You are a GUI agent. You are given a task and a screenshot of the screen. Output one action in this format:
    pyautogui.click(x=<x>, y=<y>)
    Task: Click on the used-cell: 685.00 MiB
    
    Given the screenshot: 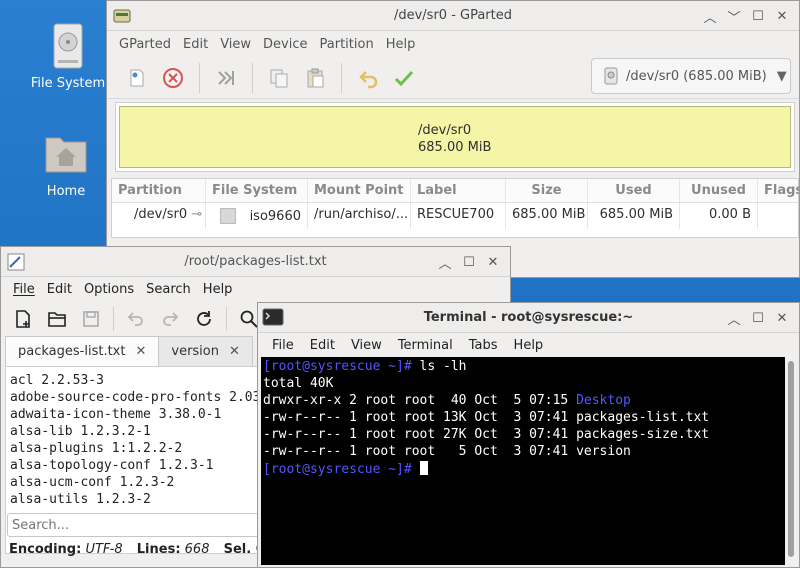 What is the action you would take?
    pyautogui.click(x=634, y=216)
    